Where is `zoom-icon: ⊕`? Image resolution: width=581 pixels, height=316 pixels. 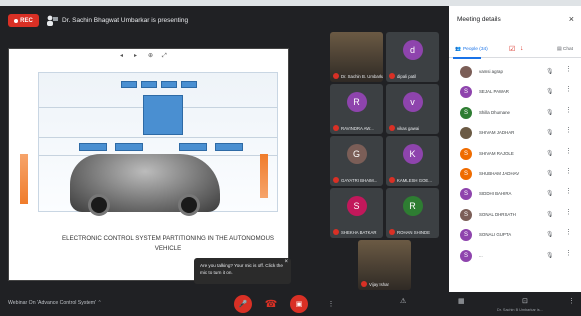 zoom-icon: ⊕ is located at coordinates (152, 56).